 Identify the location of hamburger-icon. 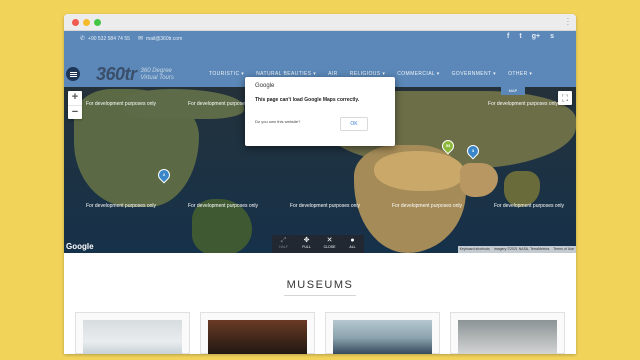
(73, 74).